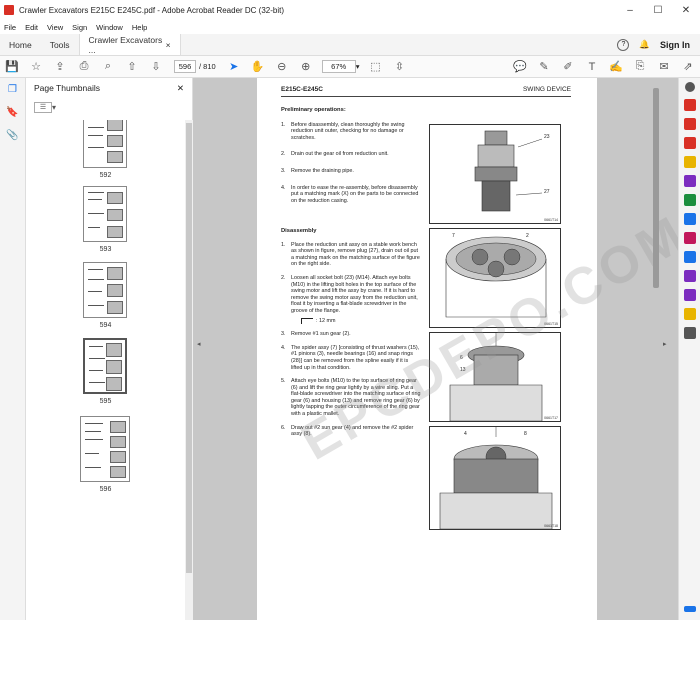 This screenshot has width=700, height=700. I want to click on menu-sign: Sign, so click(79, 27).